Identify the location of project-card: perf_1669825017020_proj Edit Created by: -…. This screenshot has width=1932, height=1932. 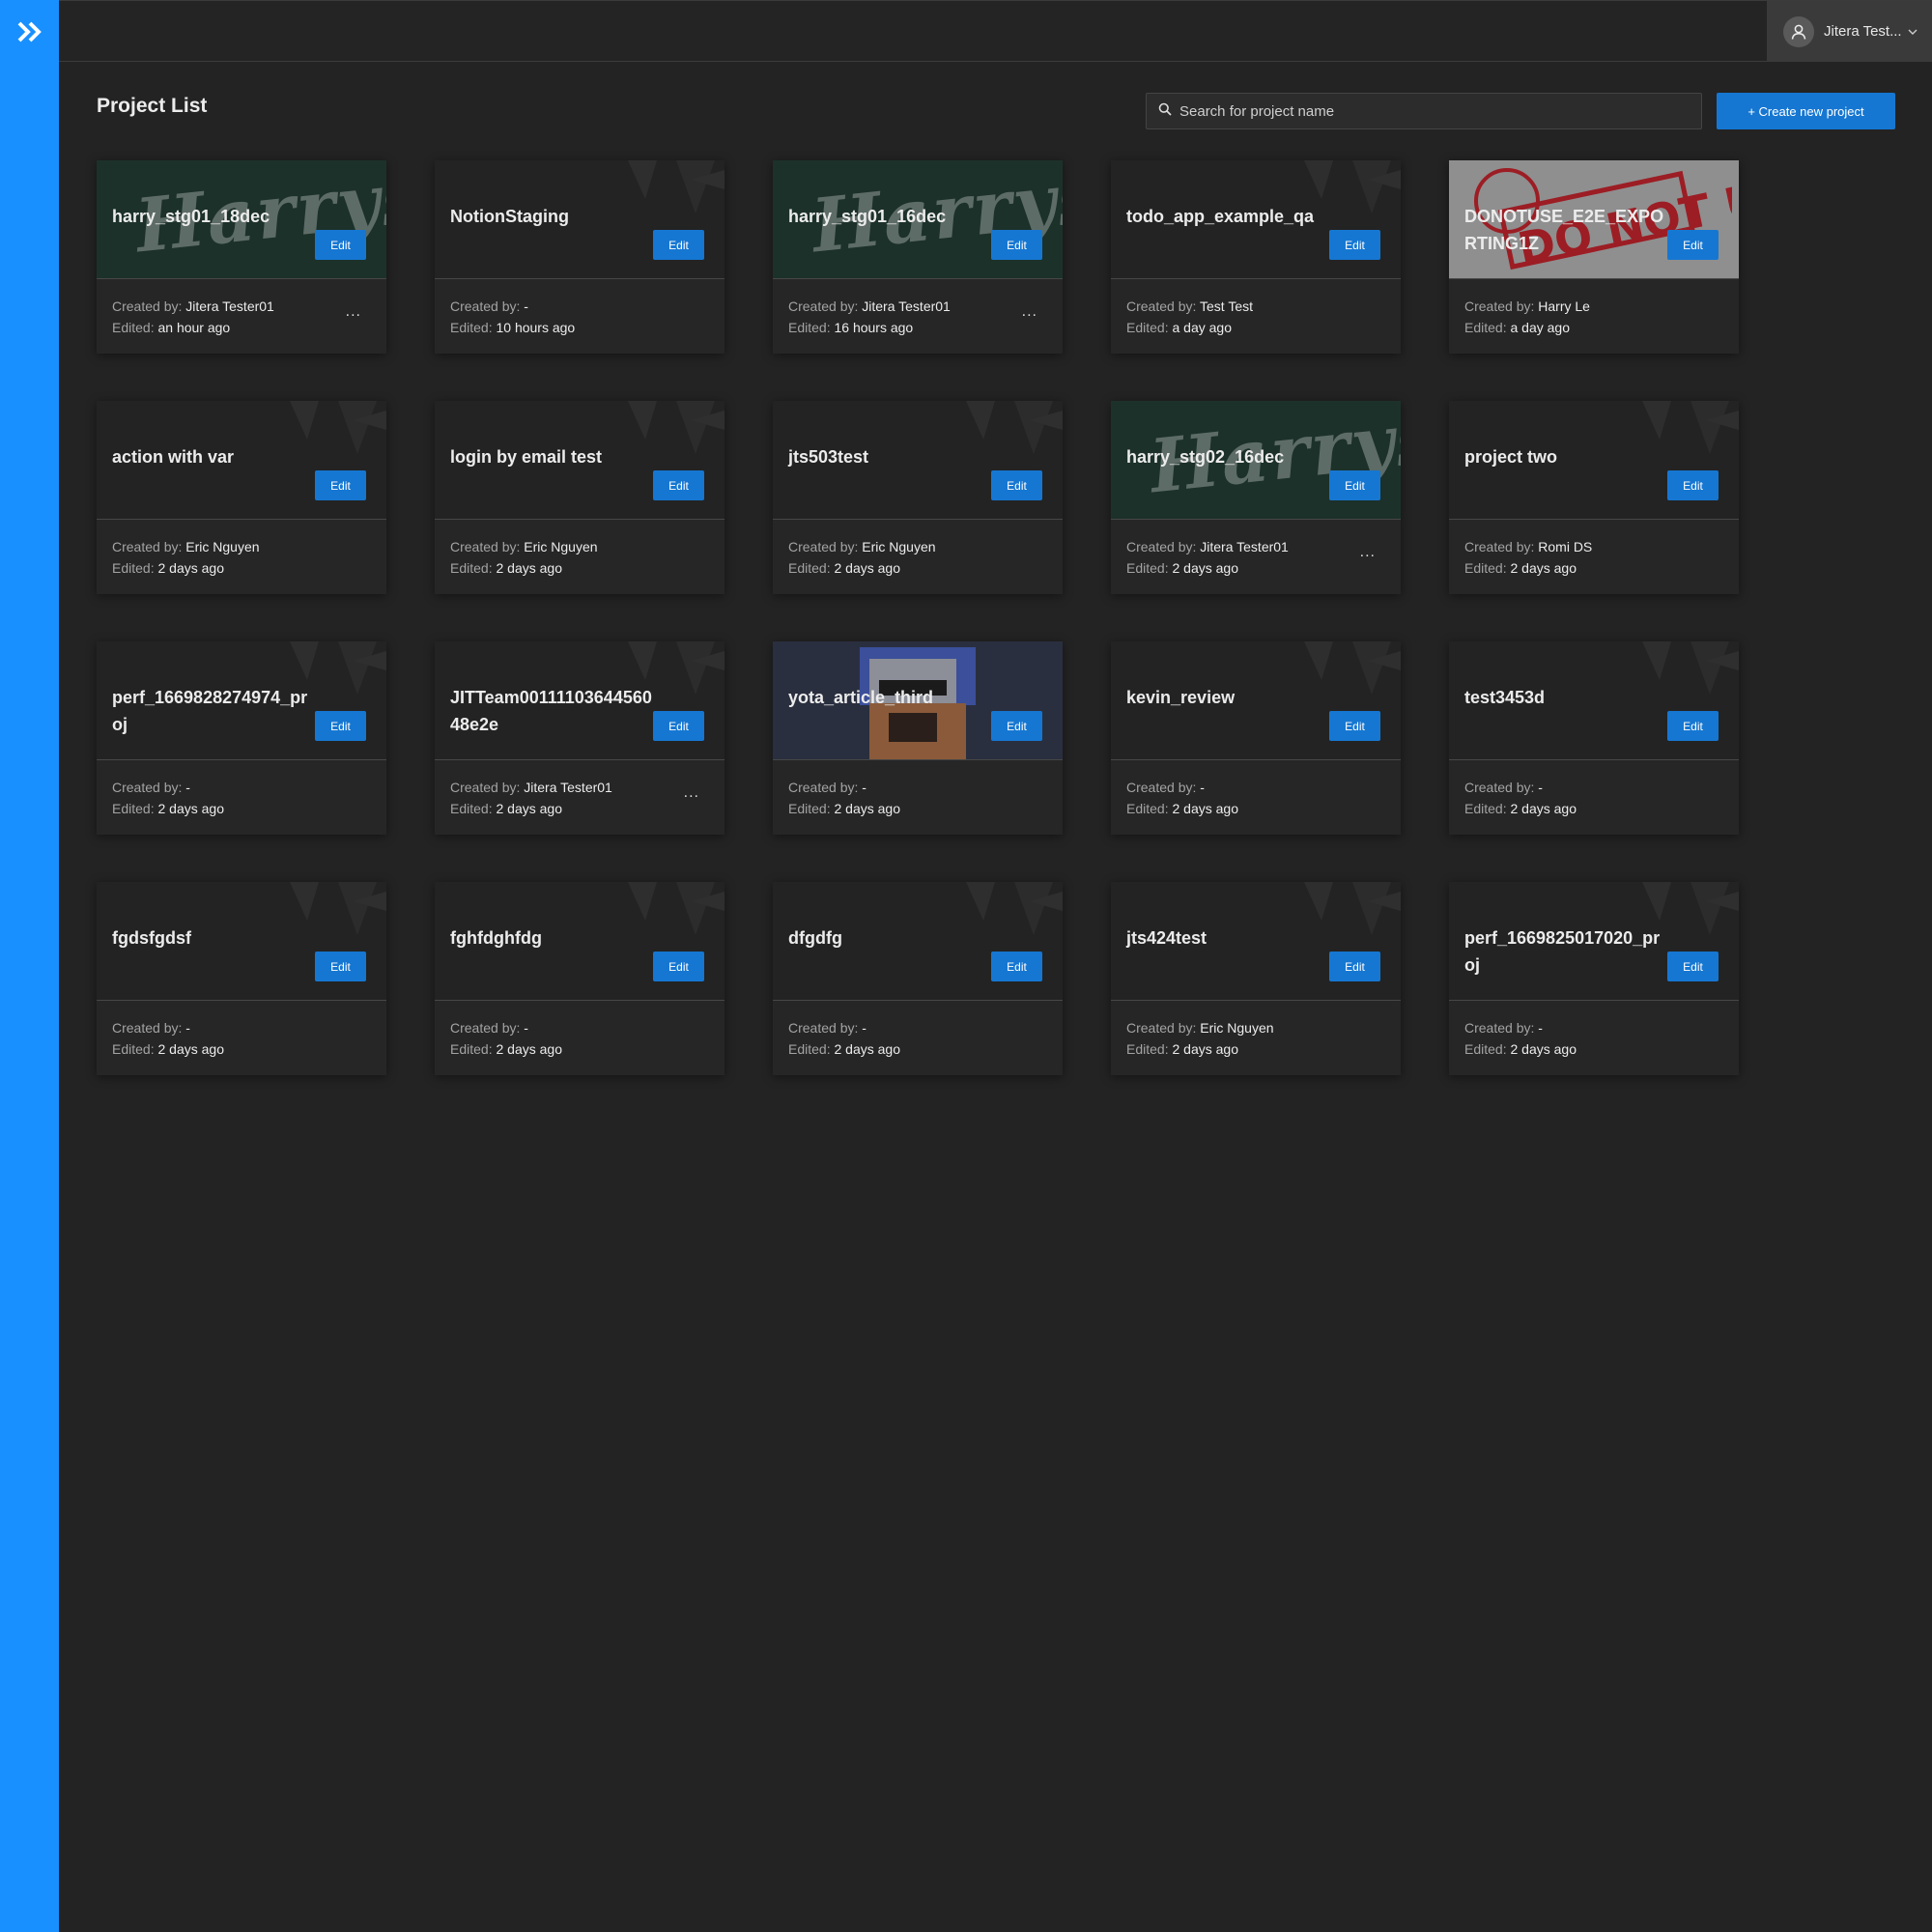
(1594, 978).